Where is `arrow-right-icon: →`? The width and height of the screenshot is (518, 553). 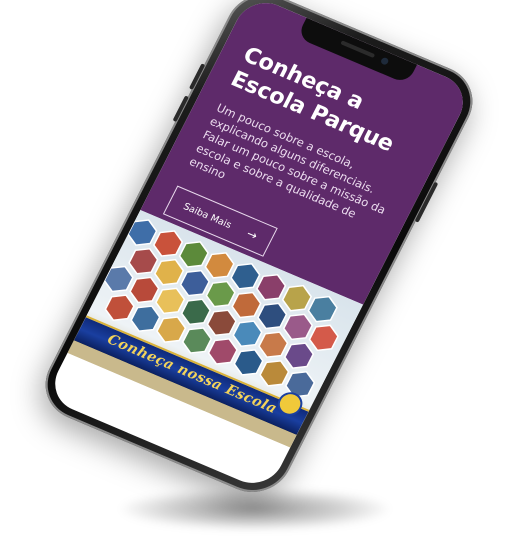 arrow-right-icon: → is located at coordinates (252, 234).